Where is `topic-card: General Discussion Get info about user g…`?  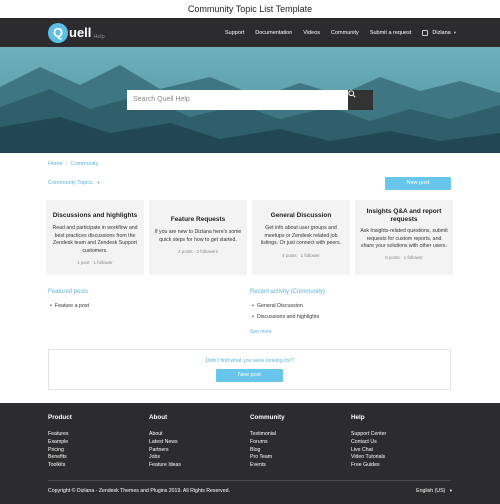
topic-card: General Discussion Get info about user g… is located at coordinates (301, 237).